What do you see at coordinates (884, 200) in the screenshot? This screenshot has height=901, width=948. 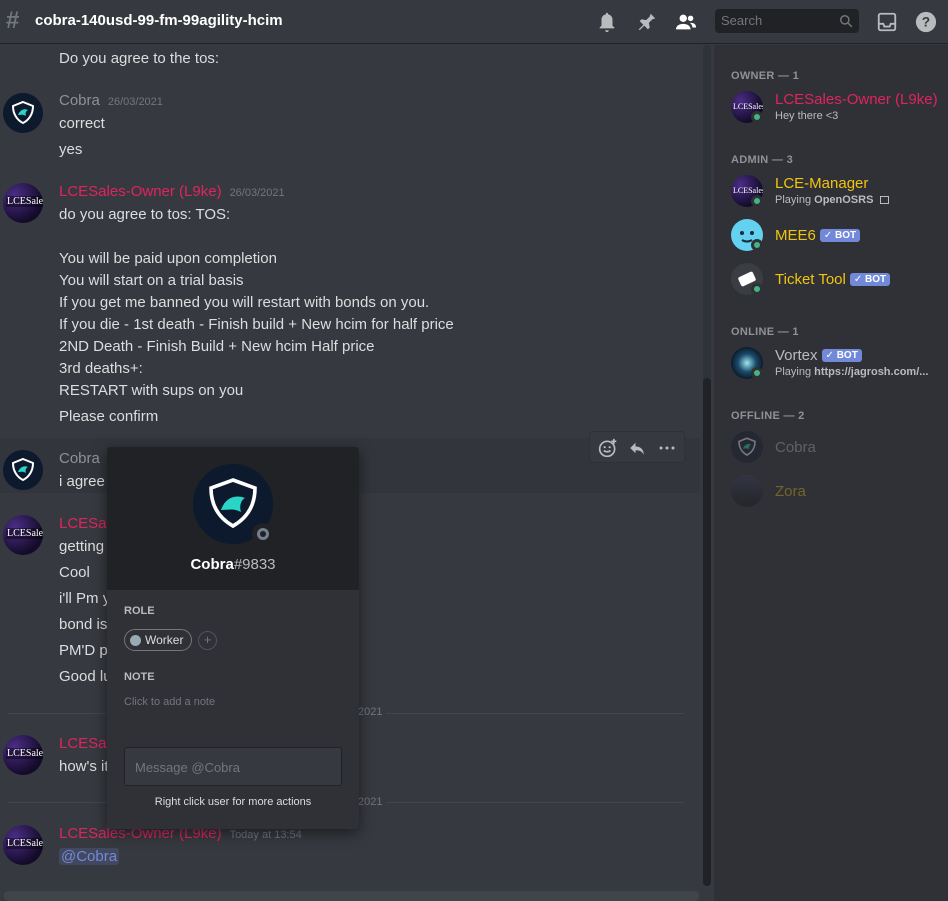 I see `rich-presence-icon` at bounding box center [884, 200].